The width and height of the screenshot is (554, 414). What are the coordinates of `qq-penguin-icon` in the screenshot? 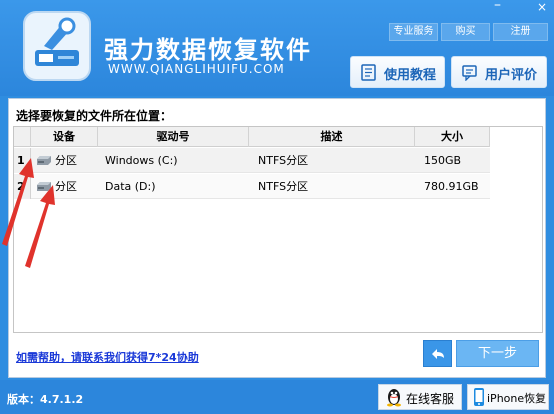 It's located at (394, 398).